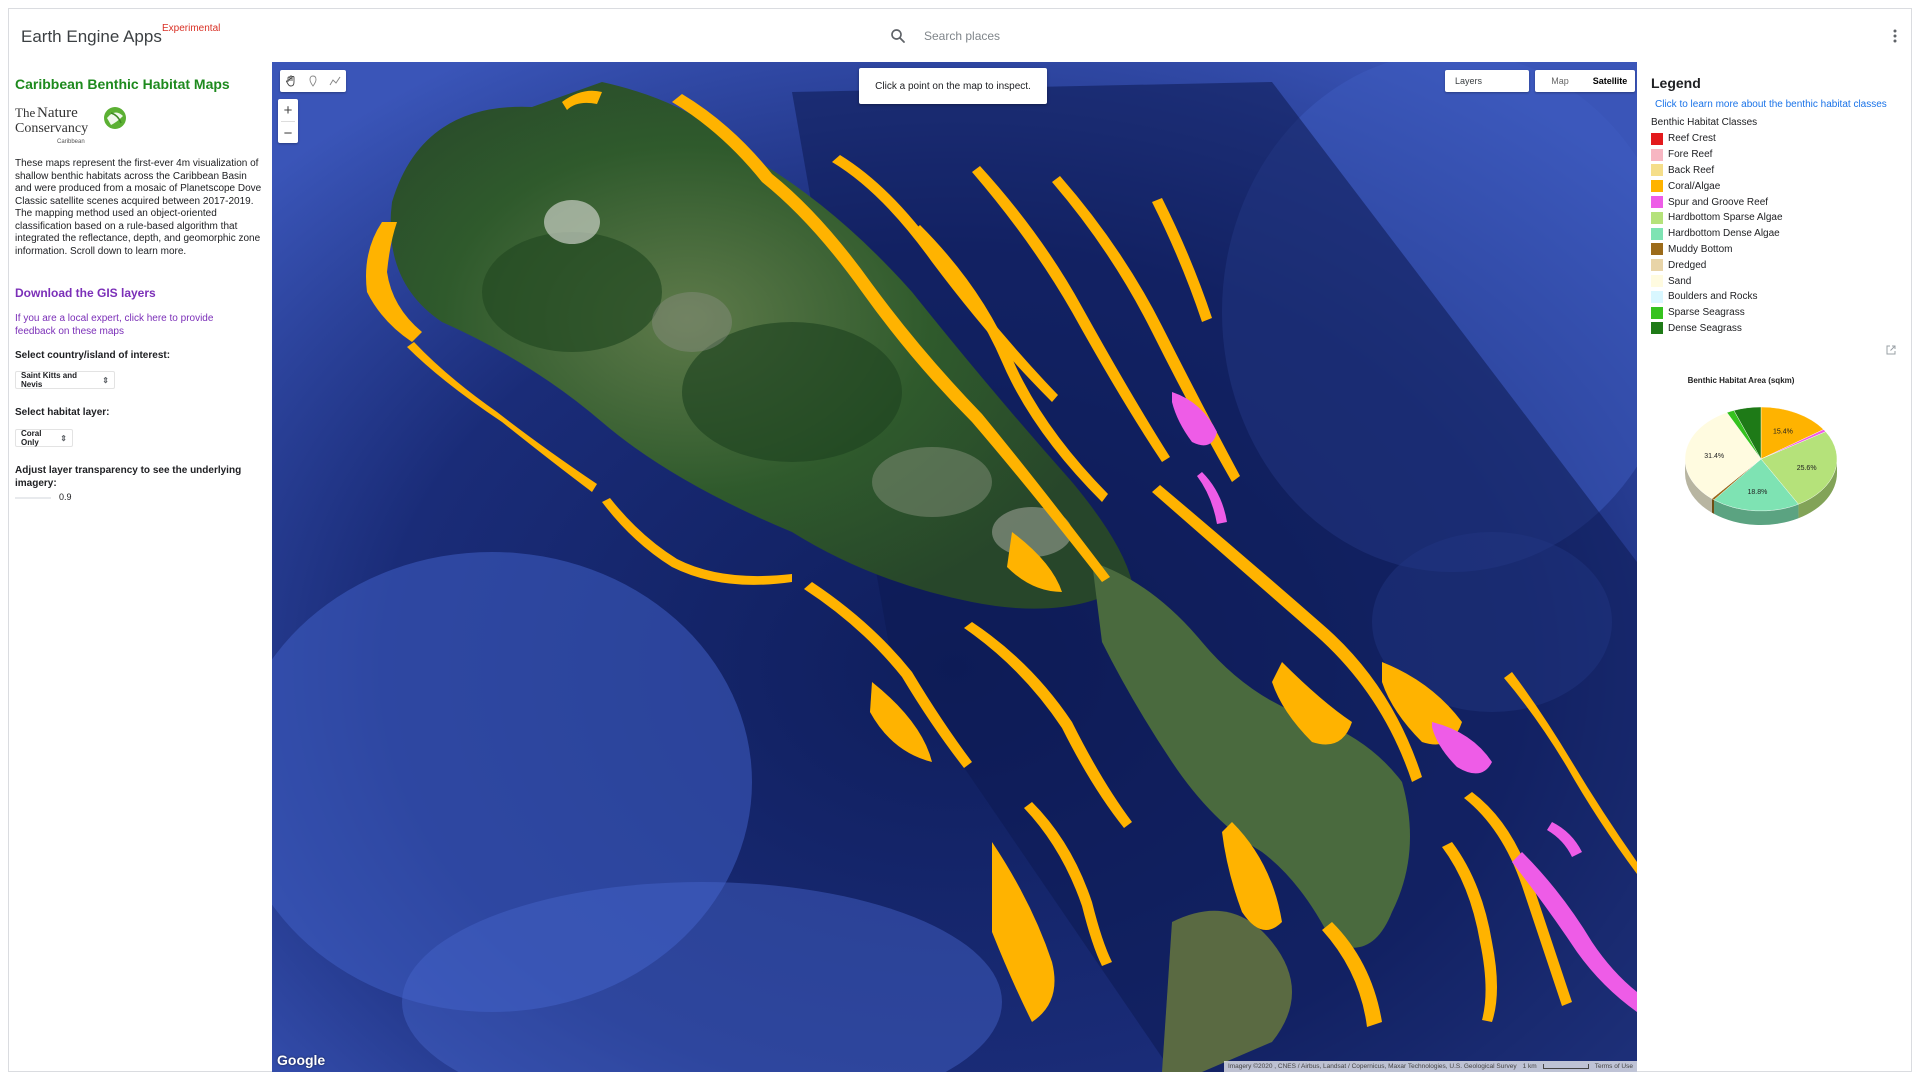 The height and width of the screenshot is (1080, 1920). What do you see at coordinates (49, 380) in the screenshot?
I see `country-select-value: Saint Kitts and Nevis` at bounding box center [49, 380].